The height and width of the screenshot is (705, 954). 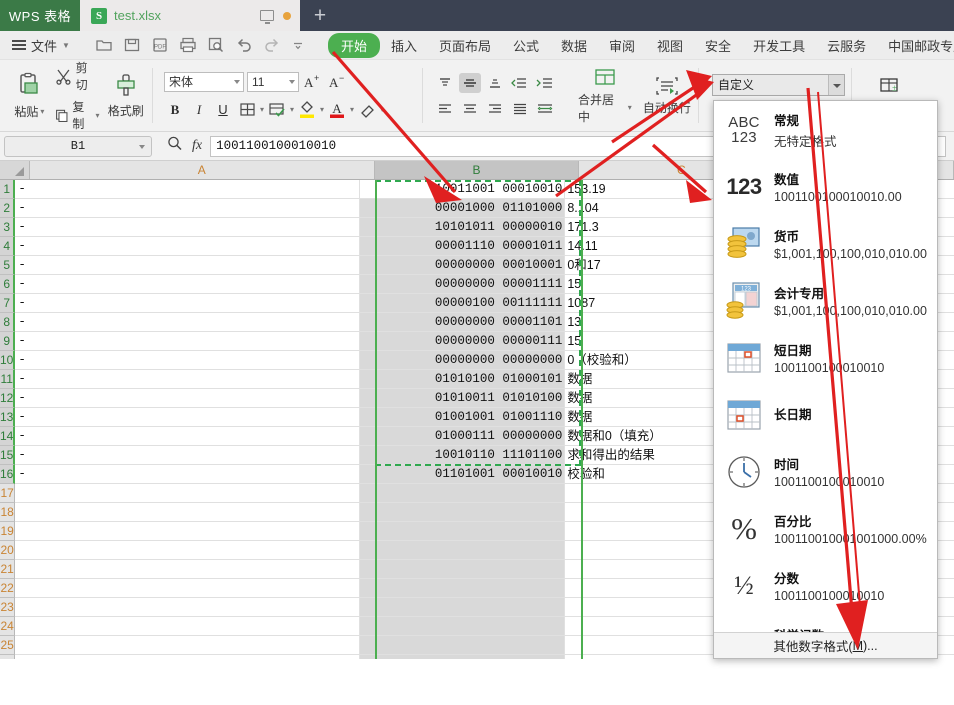 I want to click on row-header-13: 13, so click(x=8, y=417).